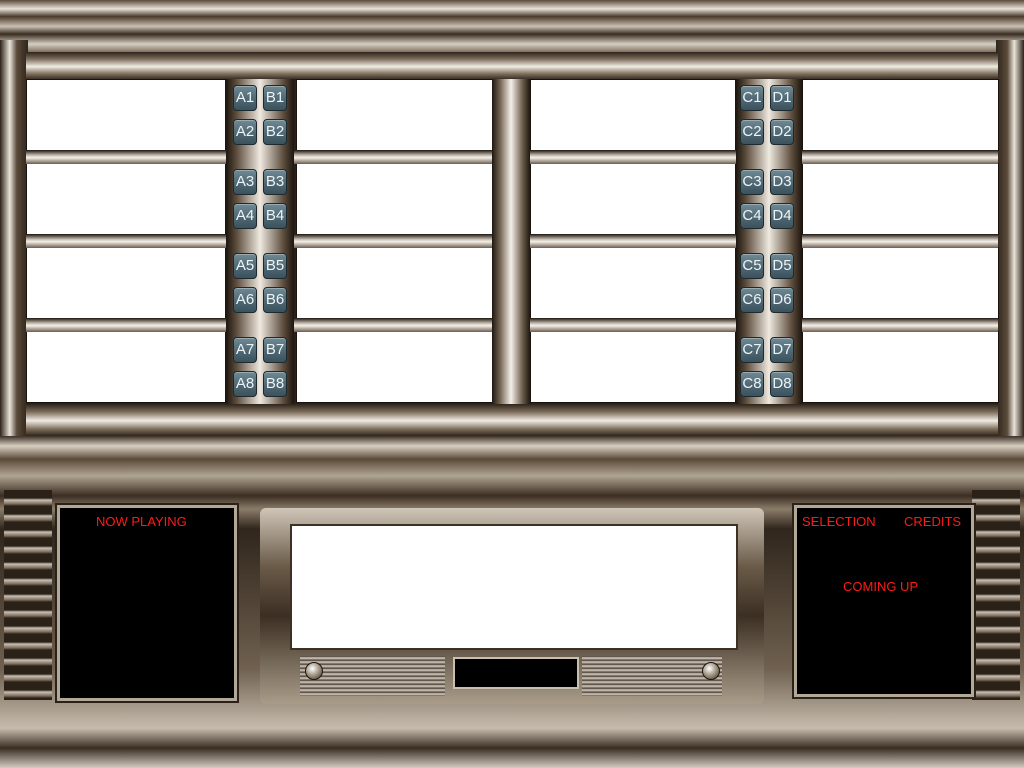 The width and height of the screenshot is (1024, 768). Describe the element at coordinates (752, 98) in the screenshot. I see `selection-button-c1: C1` at that location.